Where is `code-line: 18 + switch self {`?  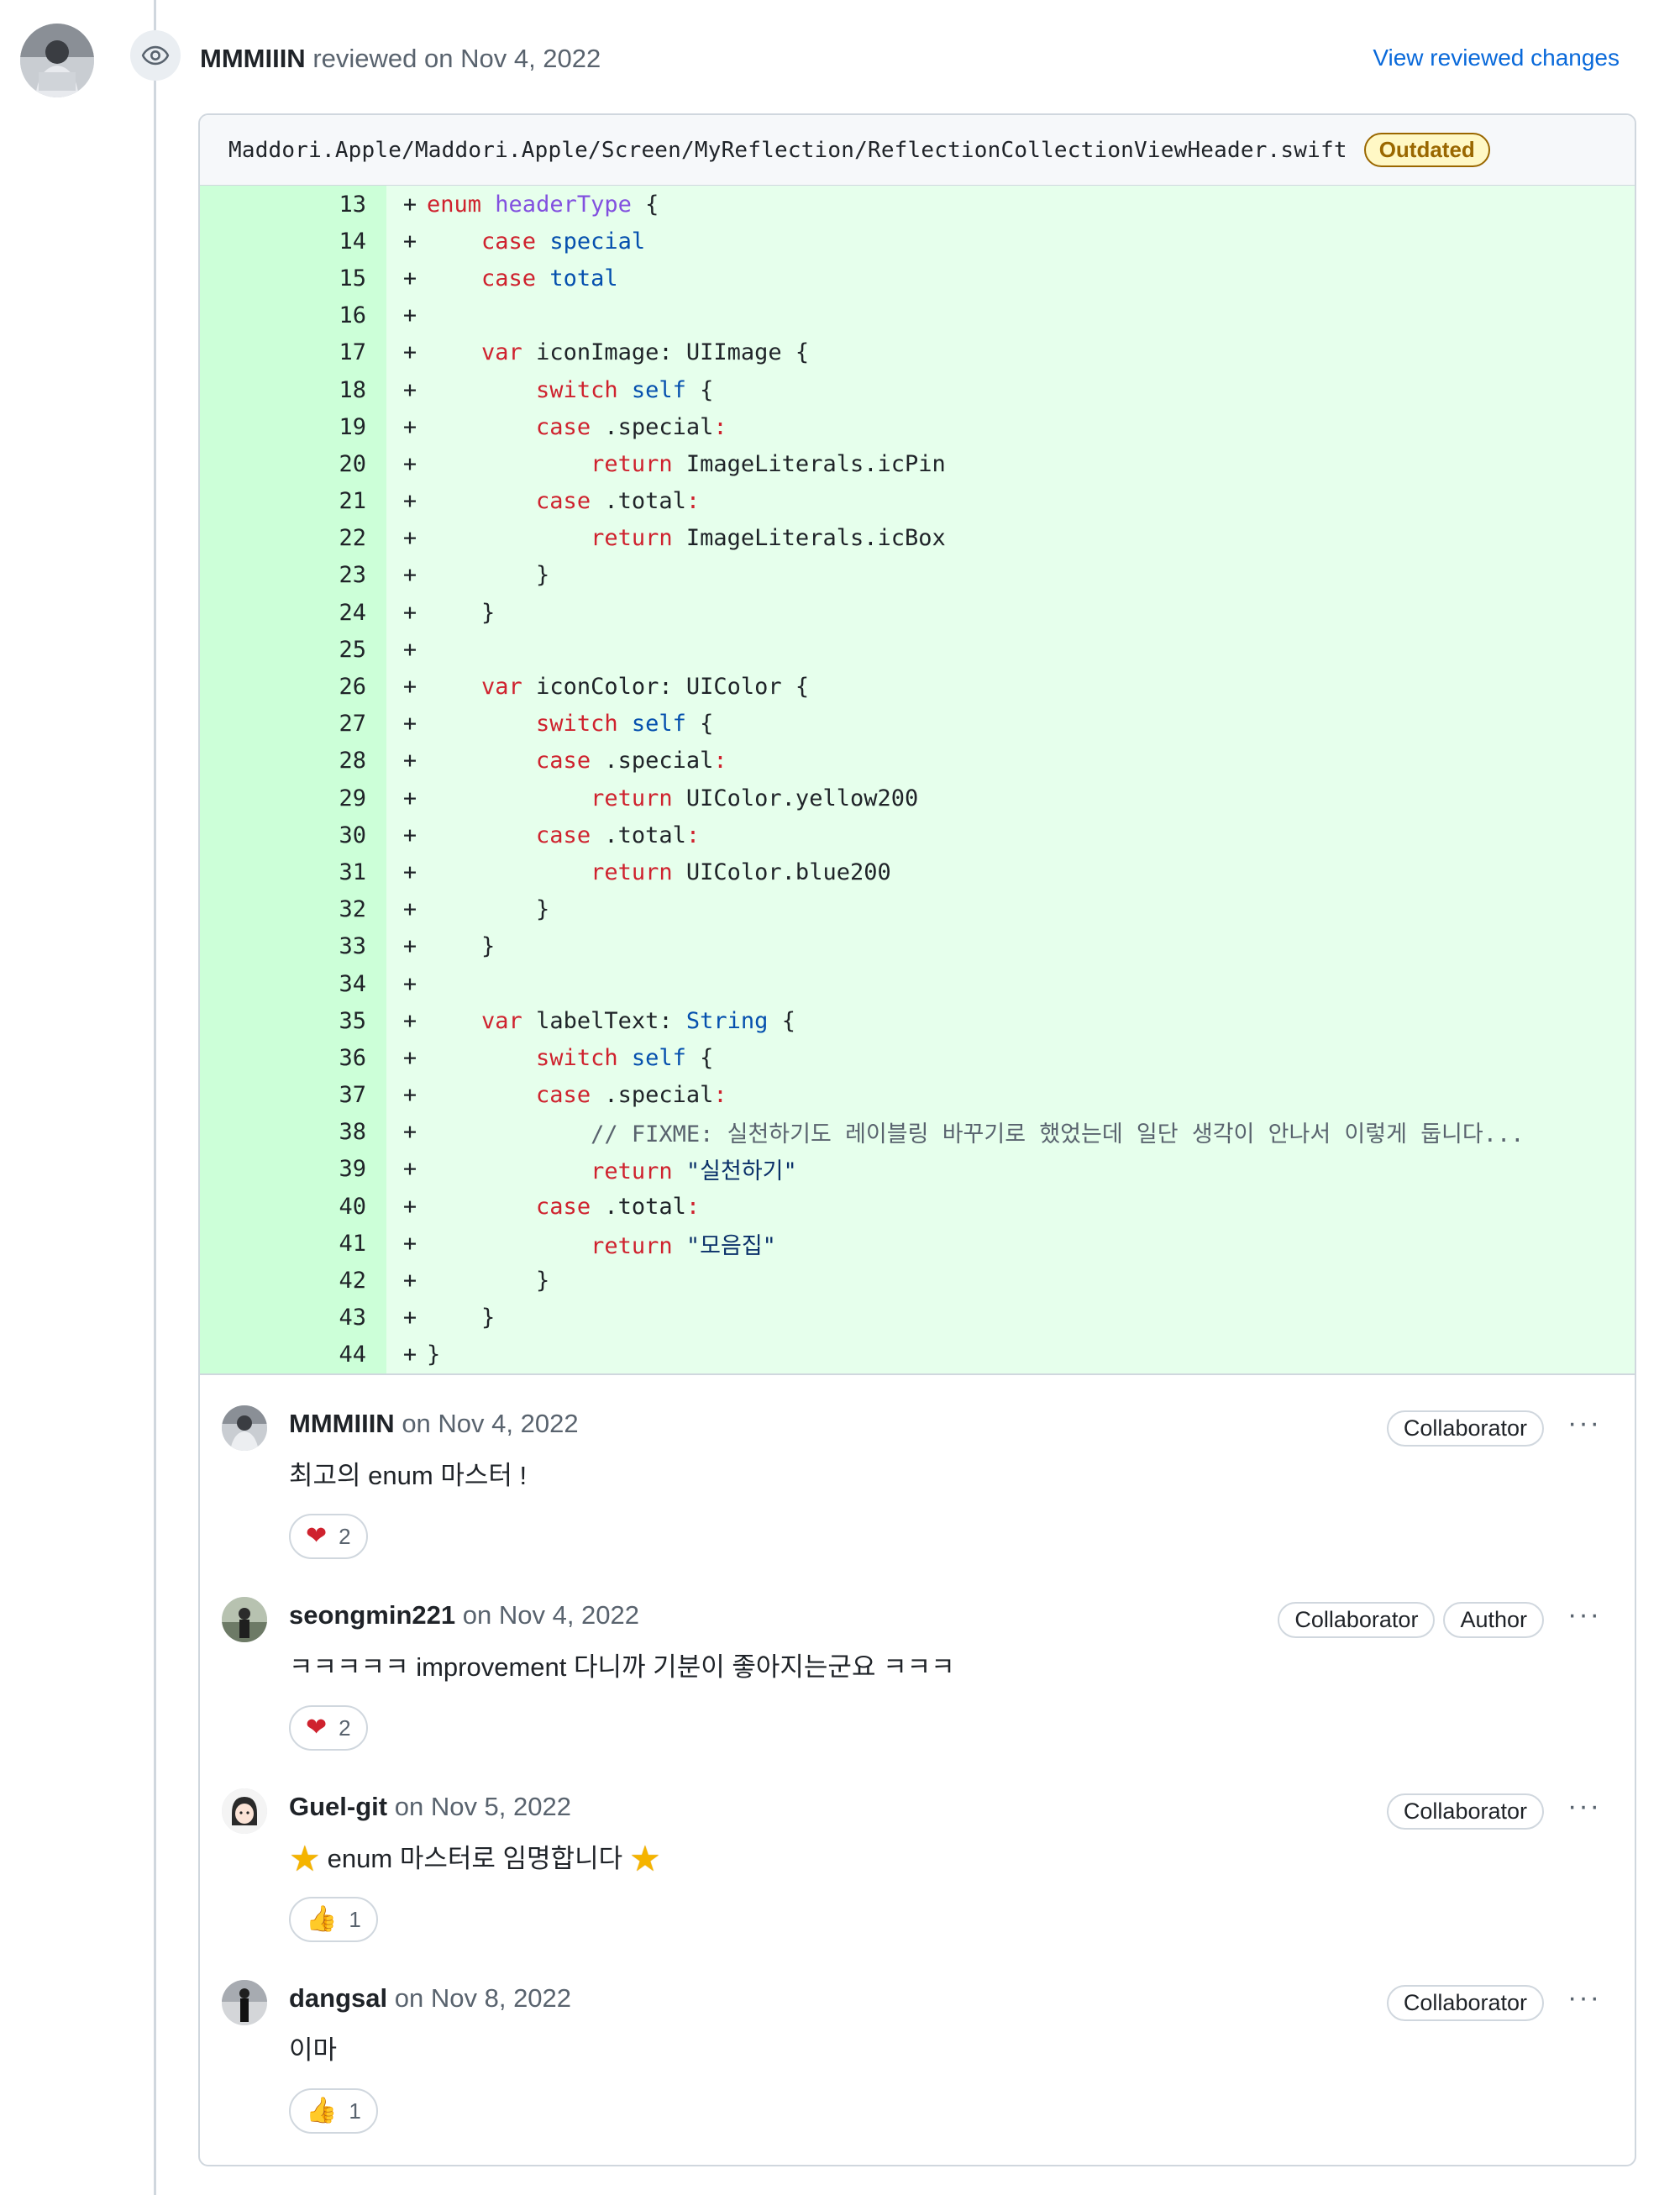
code-line: 18 + switch self { is located at coordinates (917, 389).